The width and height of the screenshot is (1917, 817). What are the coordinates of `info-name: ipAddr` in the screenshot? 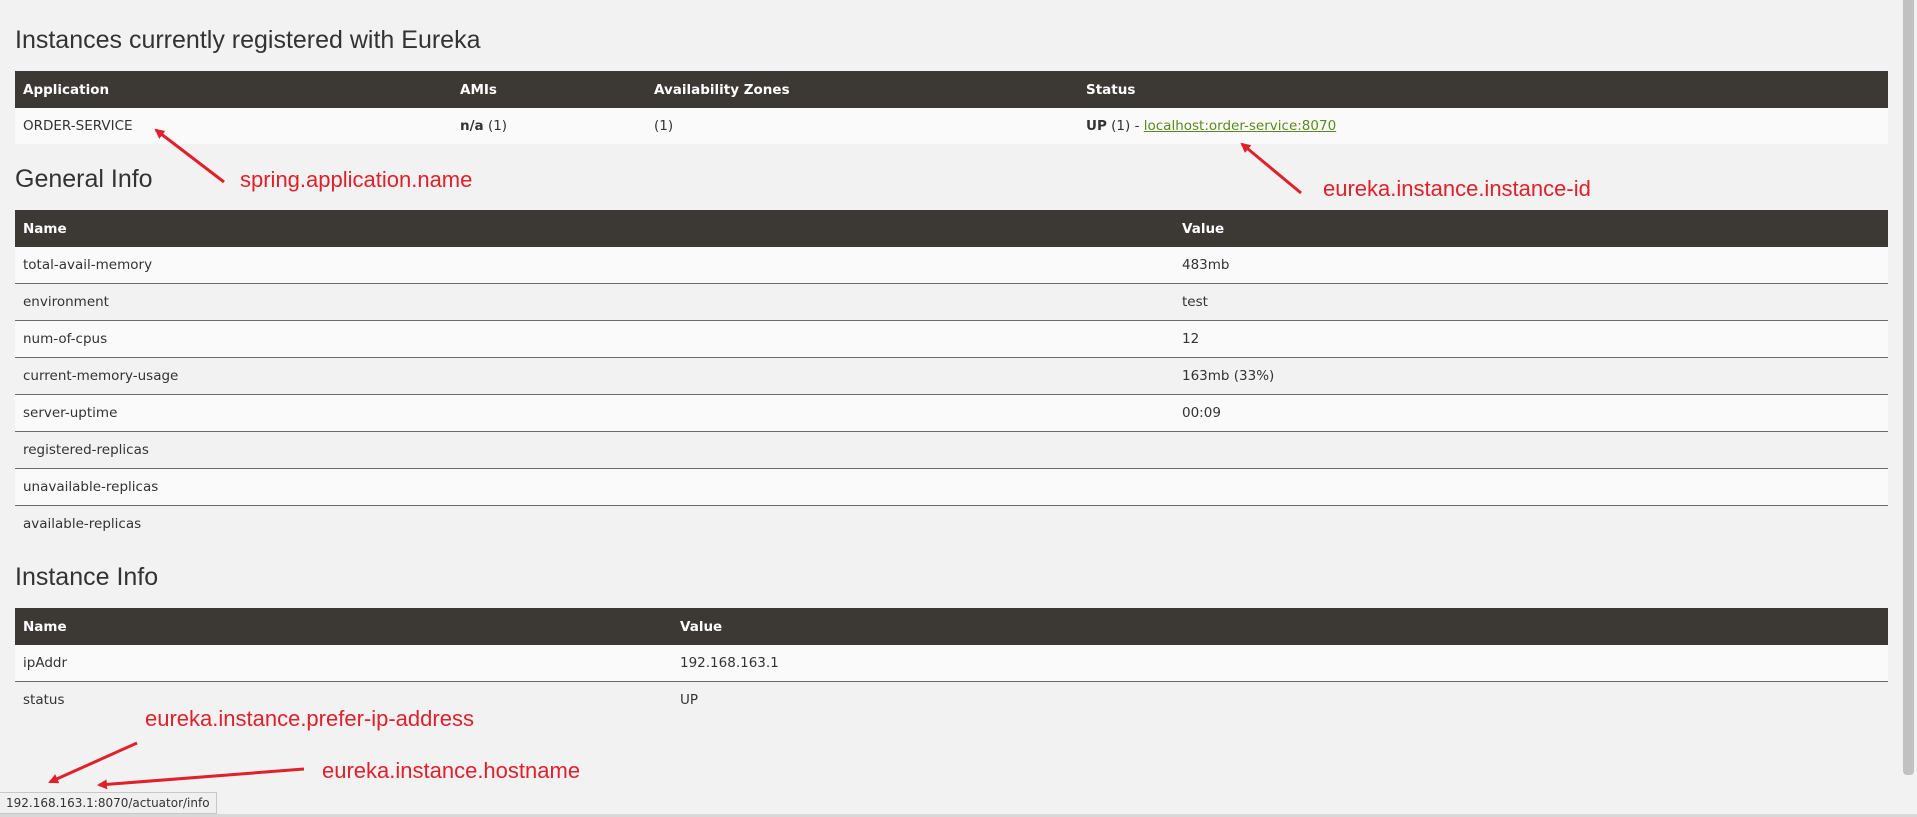 It's located at (343, 663).